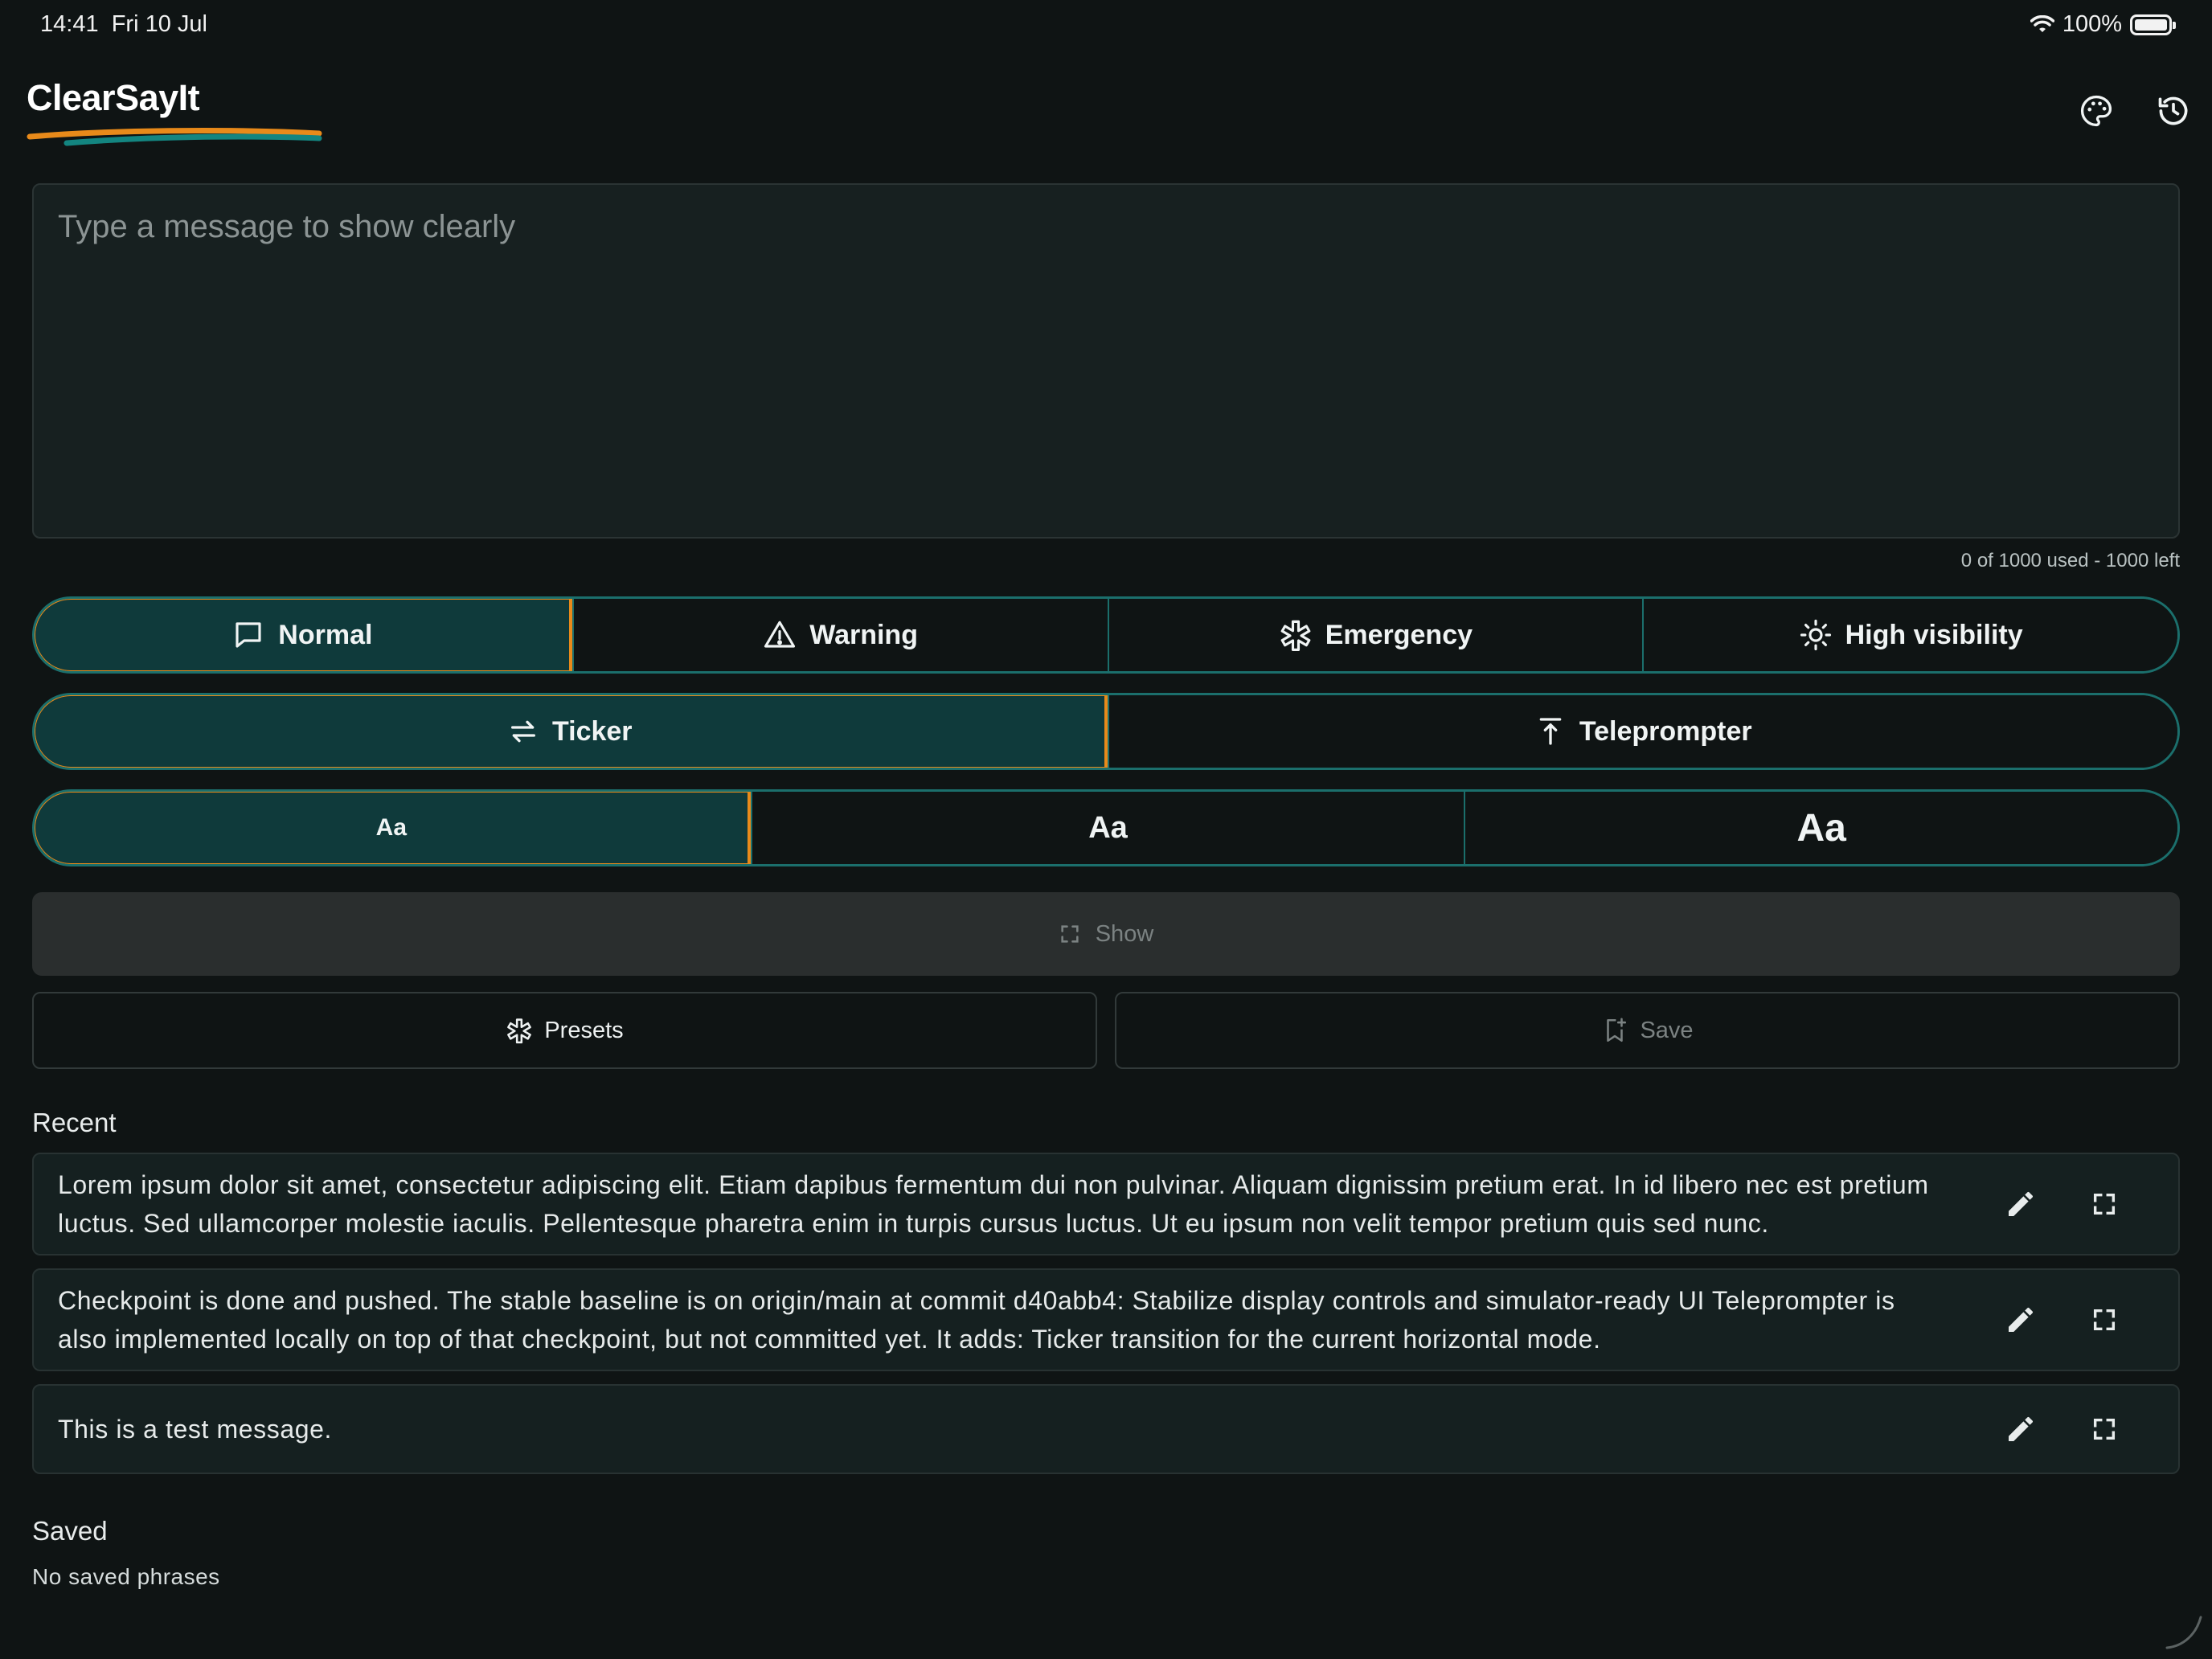  Describe the element at coordinates (2092, 24) in the screenshot. I see `battery-percentage: 100%` at that location.